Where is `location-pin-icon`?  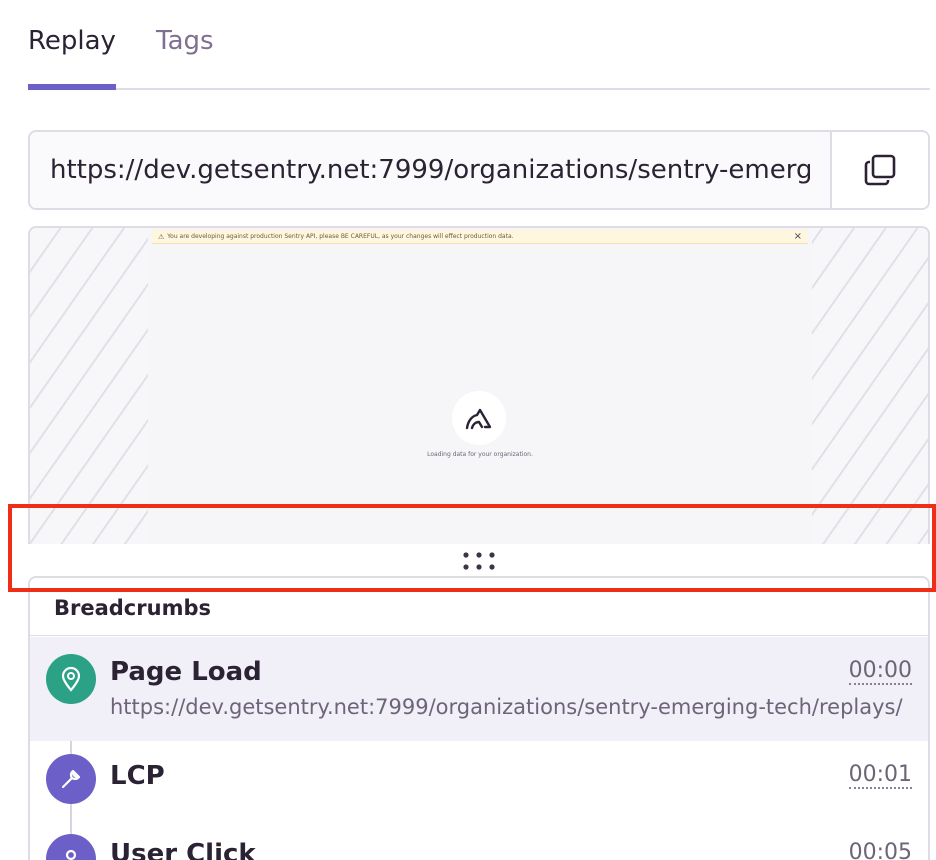 location-pin-icon is located at coordinates (71, 679).